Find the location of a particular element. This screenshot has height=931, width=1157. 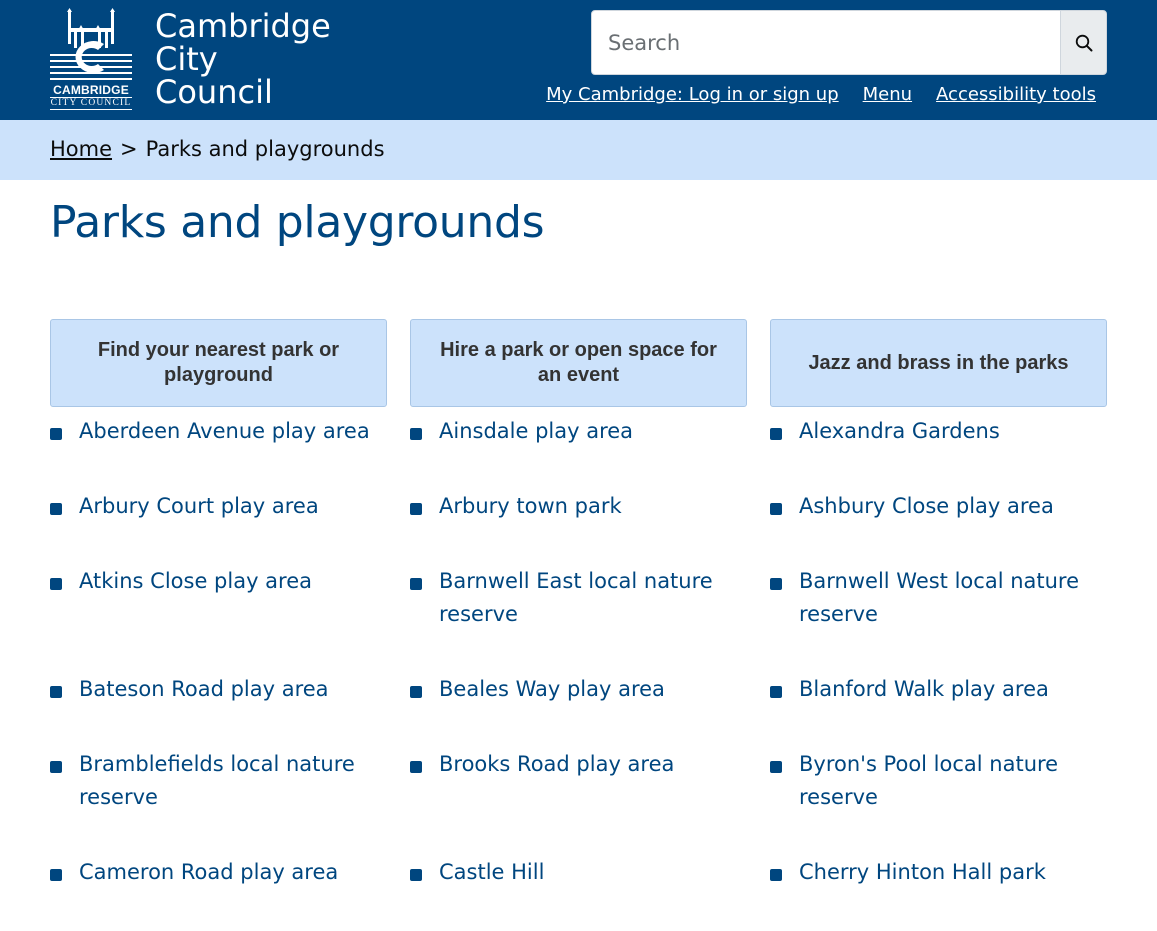

park-link: Atkins Close play area is located at coordinates (195, 581).